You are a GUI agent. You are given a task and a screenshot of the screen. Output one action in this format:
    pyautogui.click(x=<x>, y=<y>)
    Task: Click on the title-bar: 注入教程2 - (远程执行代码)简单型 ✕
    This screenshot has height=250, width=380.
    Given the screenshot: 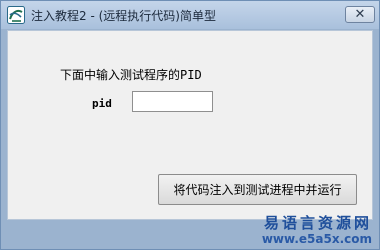 What is the action you would take?
    pyautogui.click(x=190, y=15)
    